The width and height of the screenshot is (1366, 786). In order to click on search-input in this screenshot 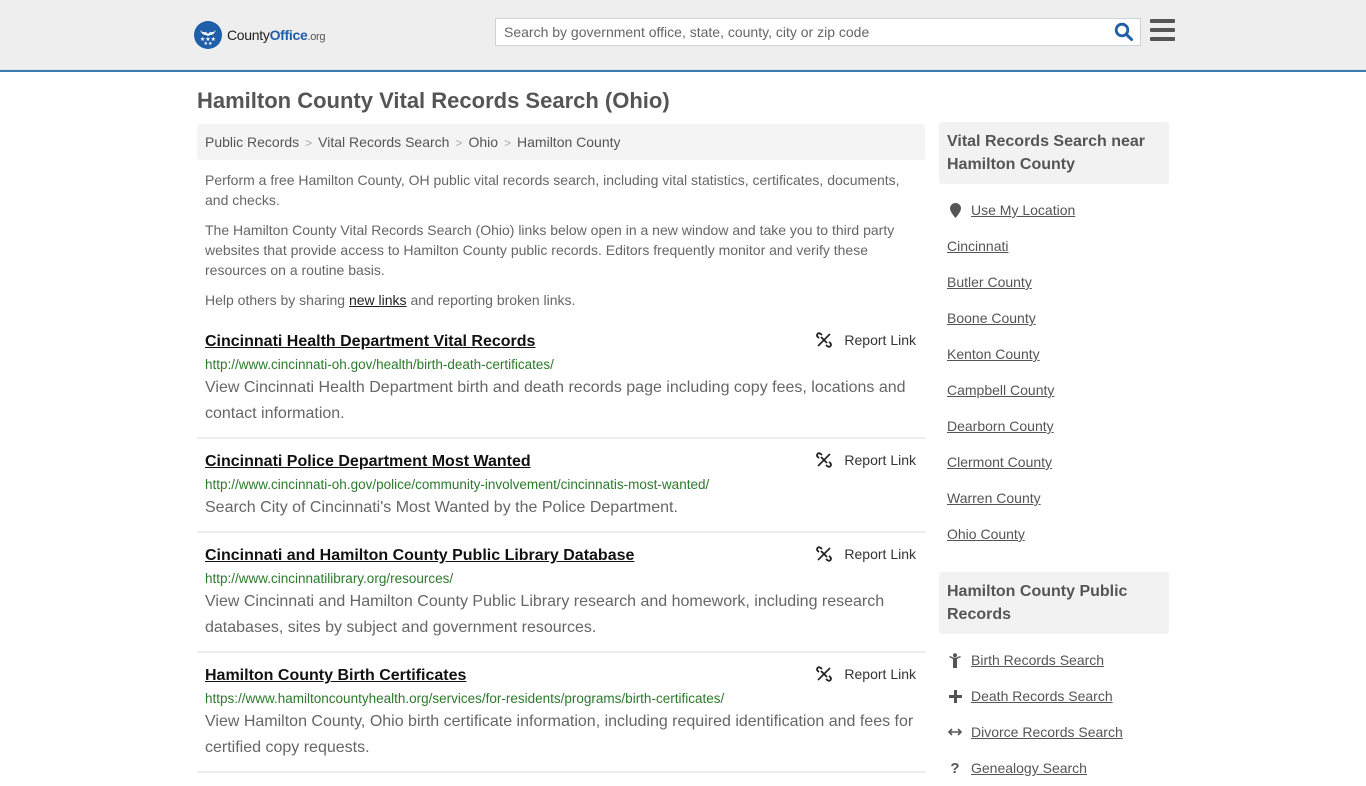, I will do `click(801, 32)`.